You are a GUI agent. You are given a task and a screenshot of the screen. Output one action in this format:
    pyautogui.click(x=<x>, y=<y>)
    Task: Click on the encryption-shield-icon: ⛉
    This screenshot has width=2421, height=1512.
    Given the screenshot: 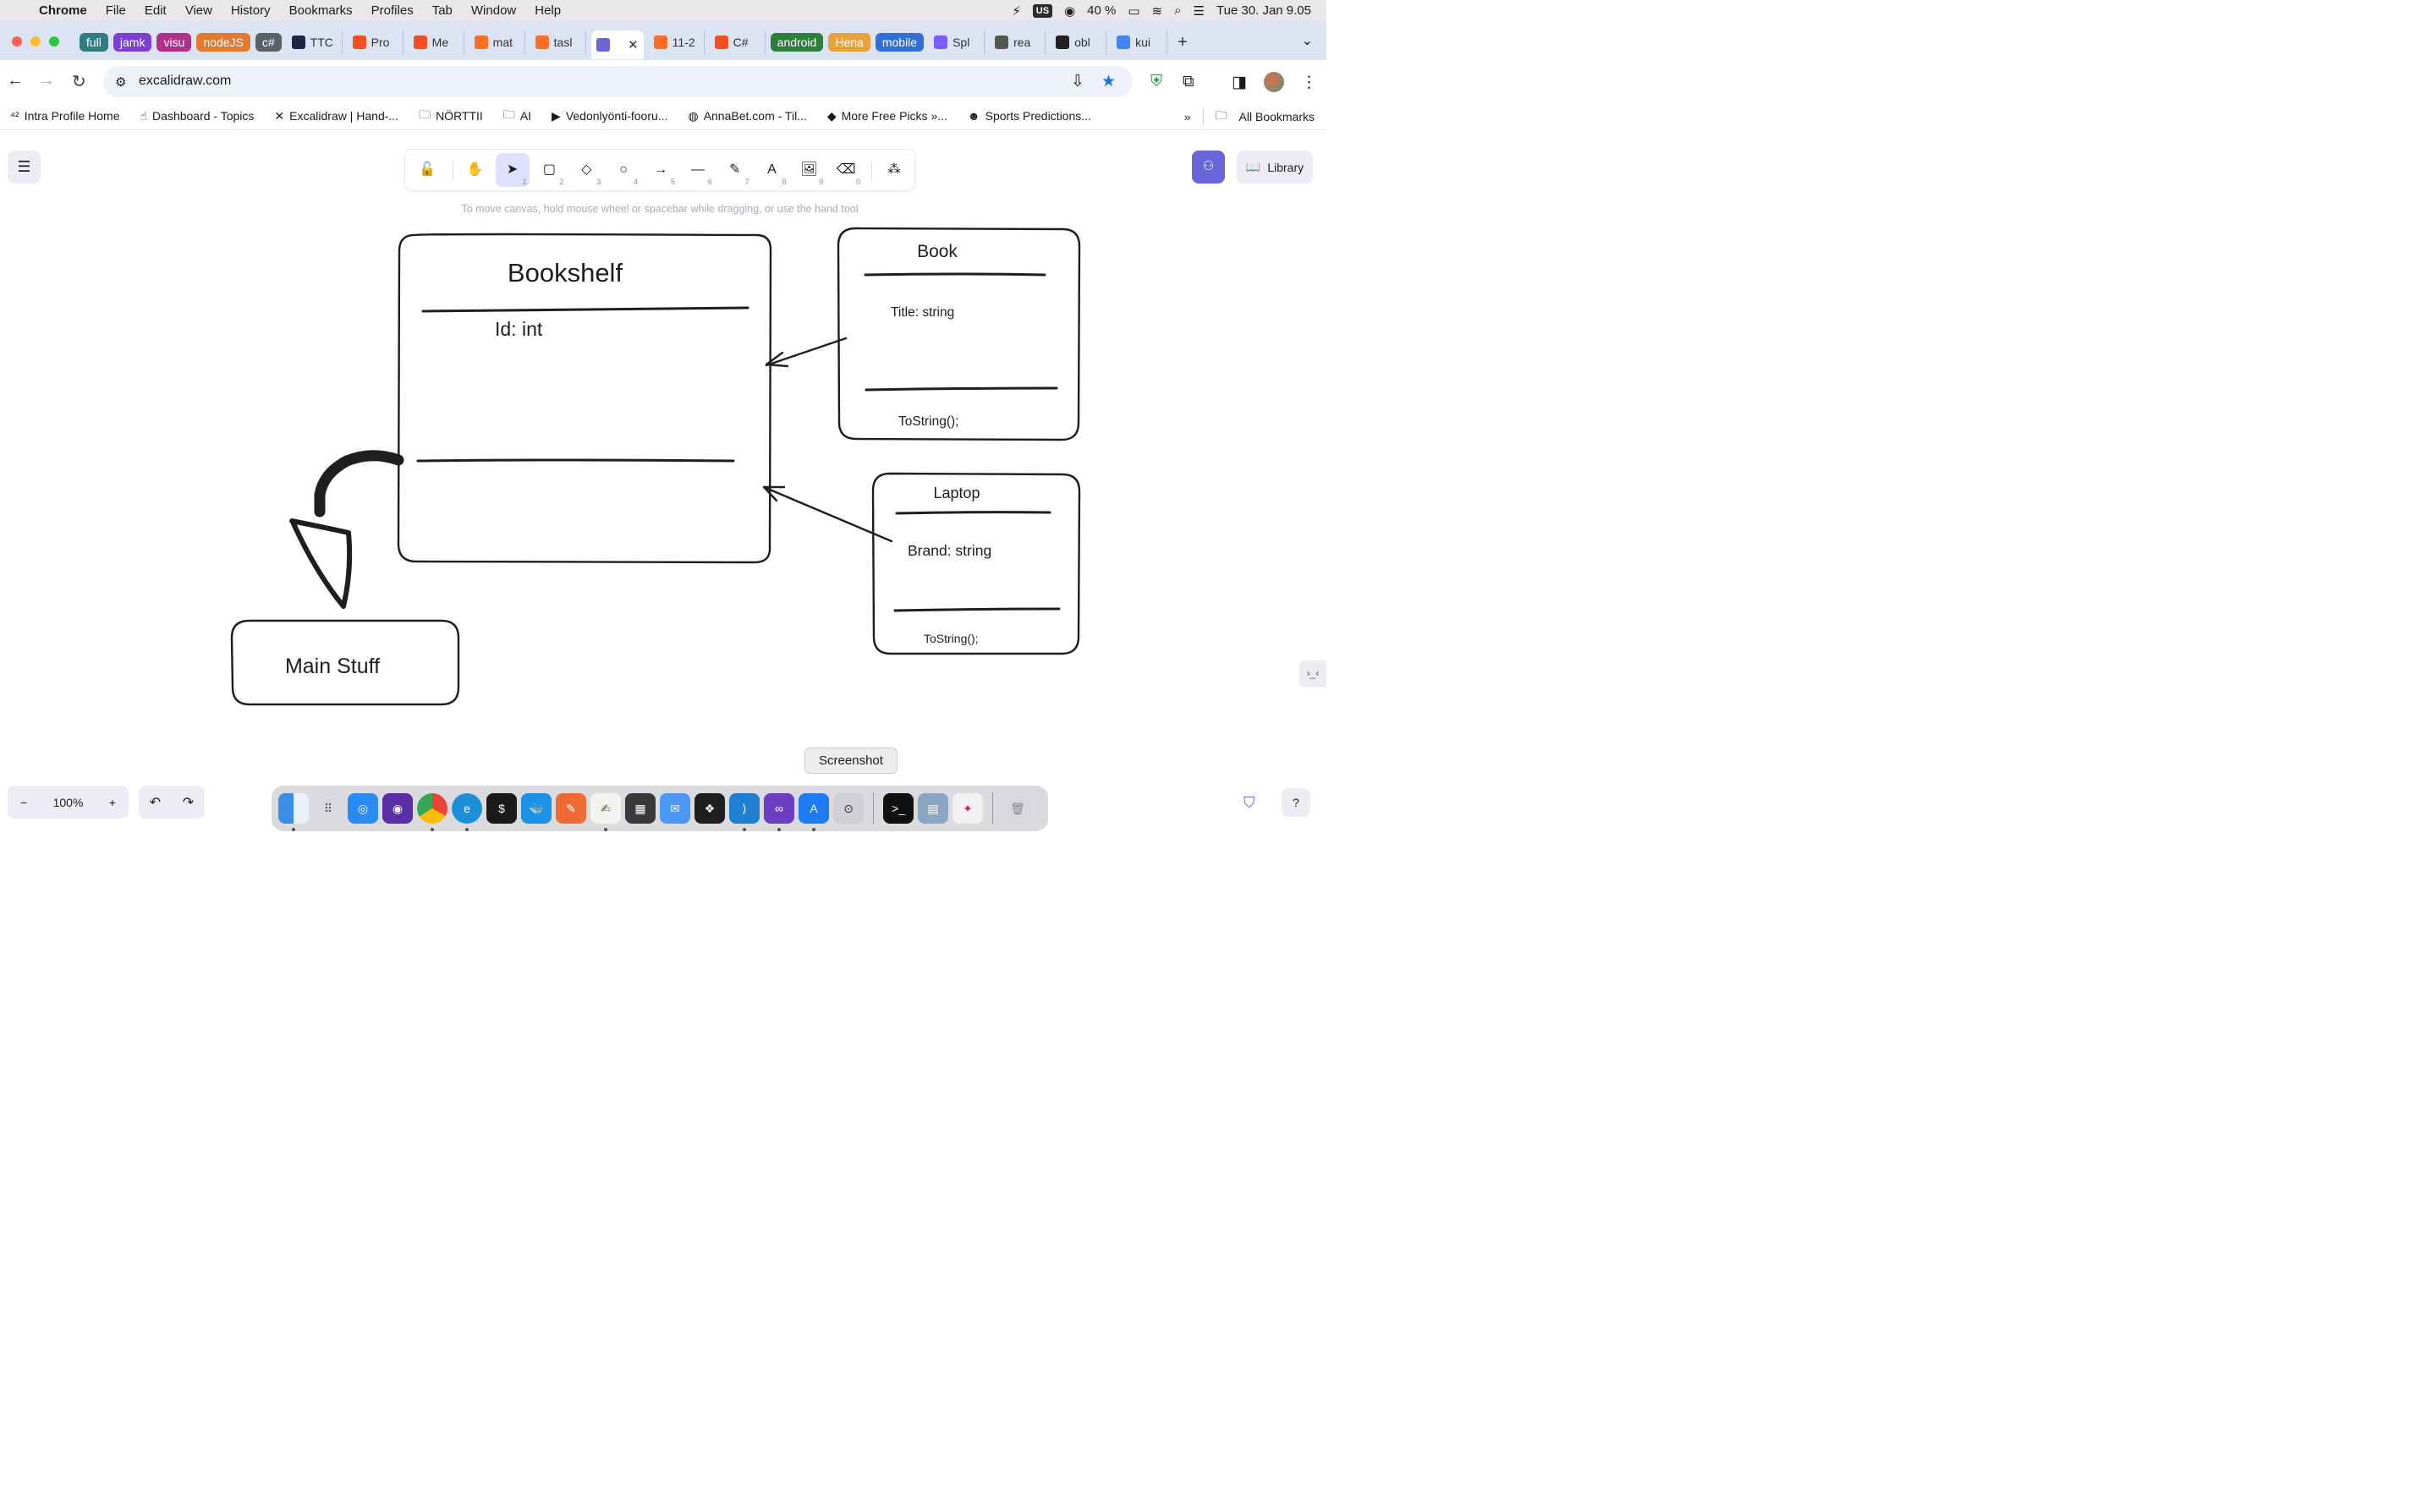 What is the action you would take?
    pyautogui.click(x=1249, y=803)
    